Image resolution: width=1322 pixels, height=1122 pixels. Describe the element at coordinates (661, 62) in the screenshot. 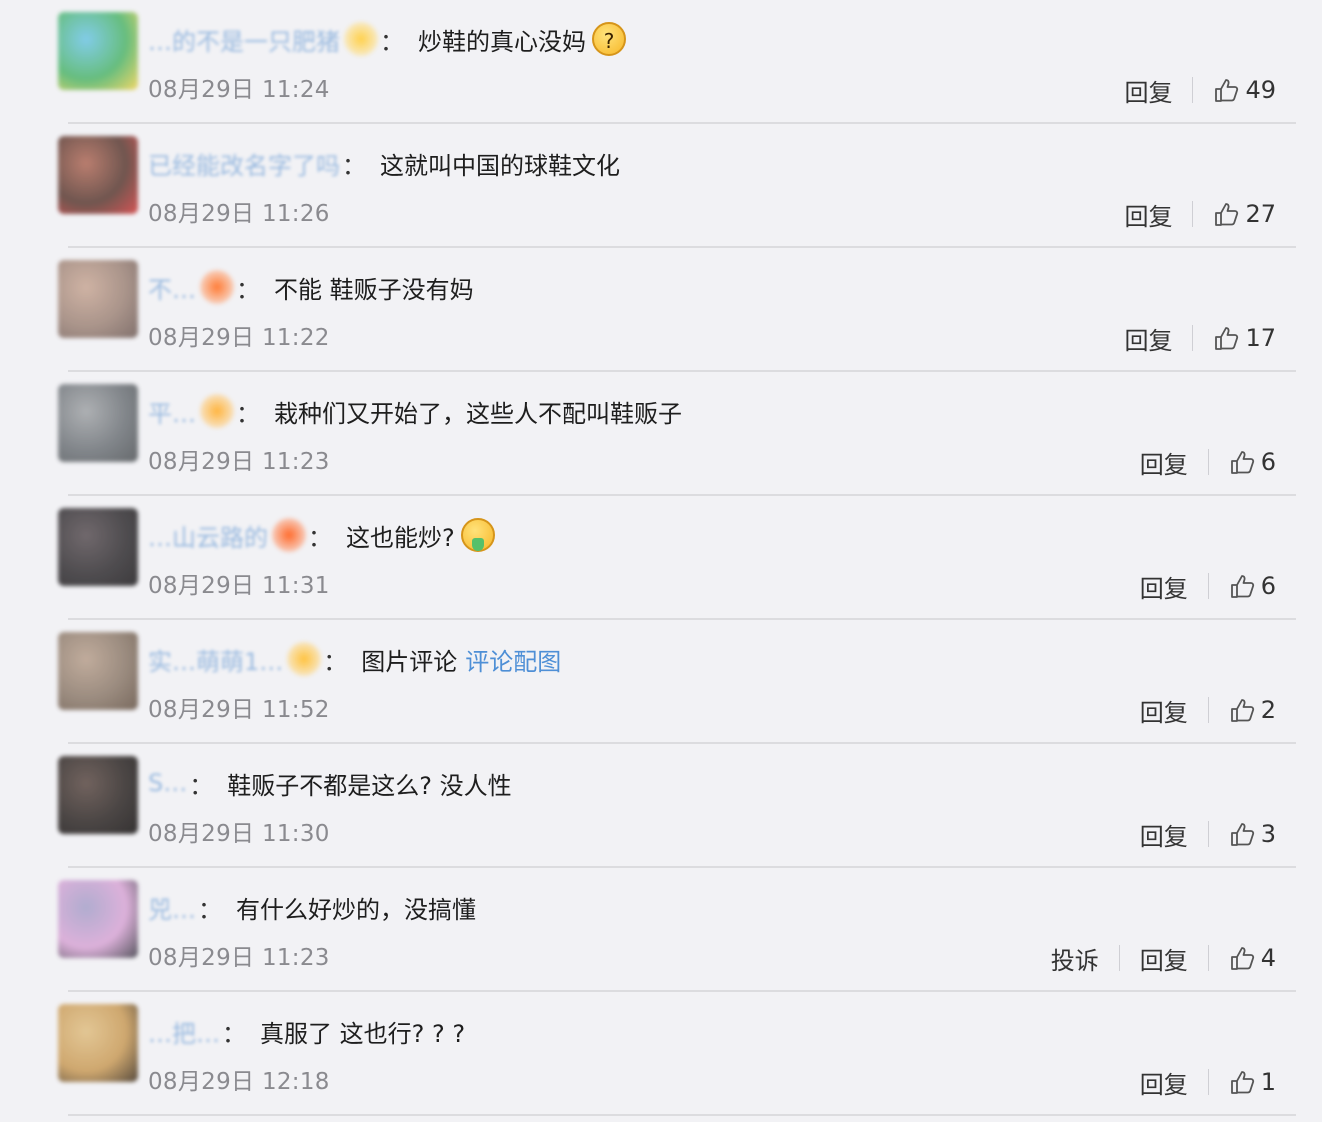

I see `comment-item: …的不是一只肥猪 ： 炒鞋的真心没妈 ? 08月29日 11:24 回复 49` at that location.